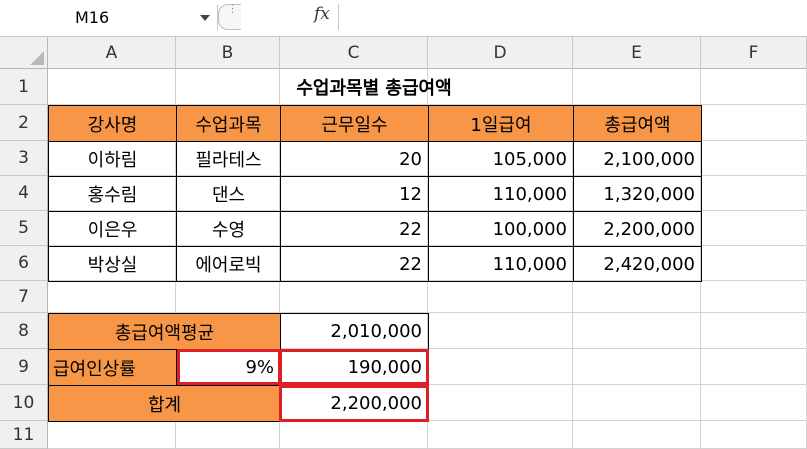 Image resolution: width=807 pixels, height=449 pixels. What do you see at coordinates (228, 123) in the screenshot?
I see `header-cell-subject: 수업과목` at bounding box center [228, 123].